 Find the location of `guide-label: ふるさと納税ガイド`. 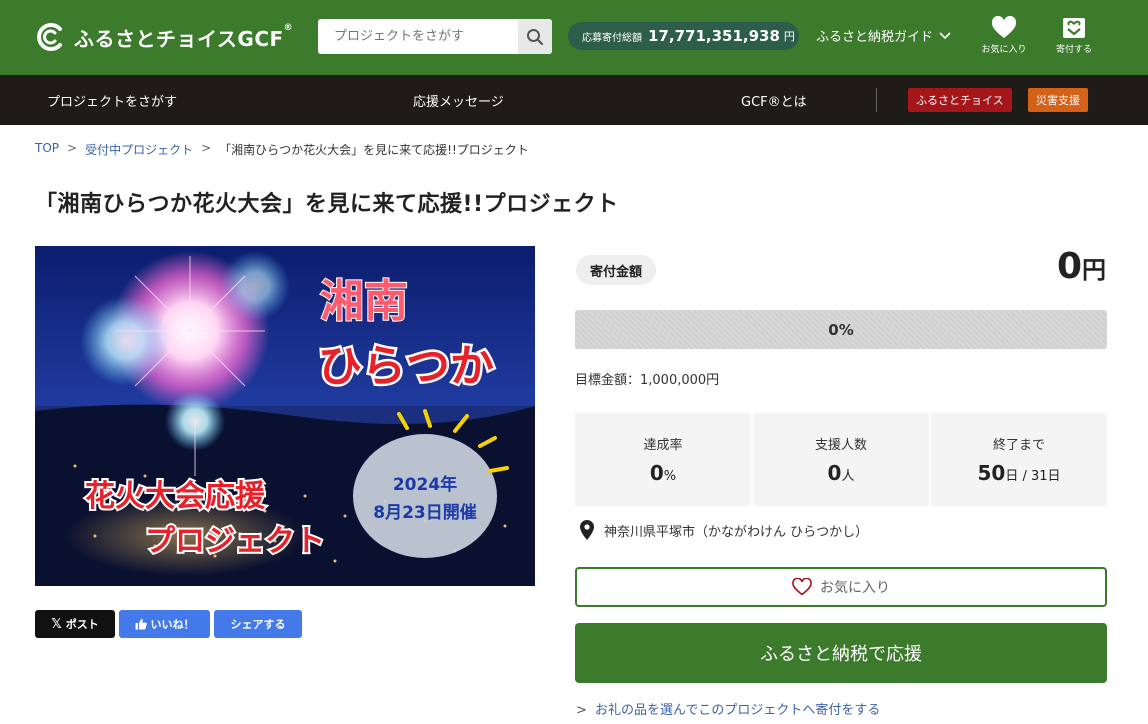

guide-label: ふるさと納税ガイド is located at coordinates (875, 37).